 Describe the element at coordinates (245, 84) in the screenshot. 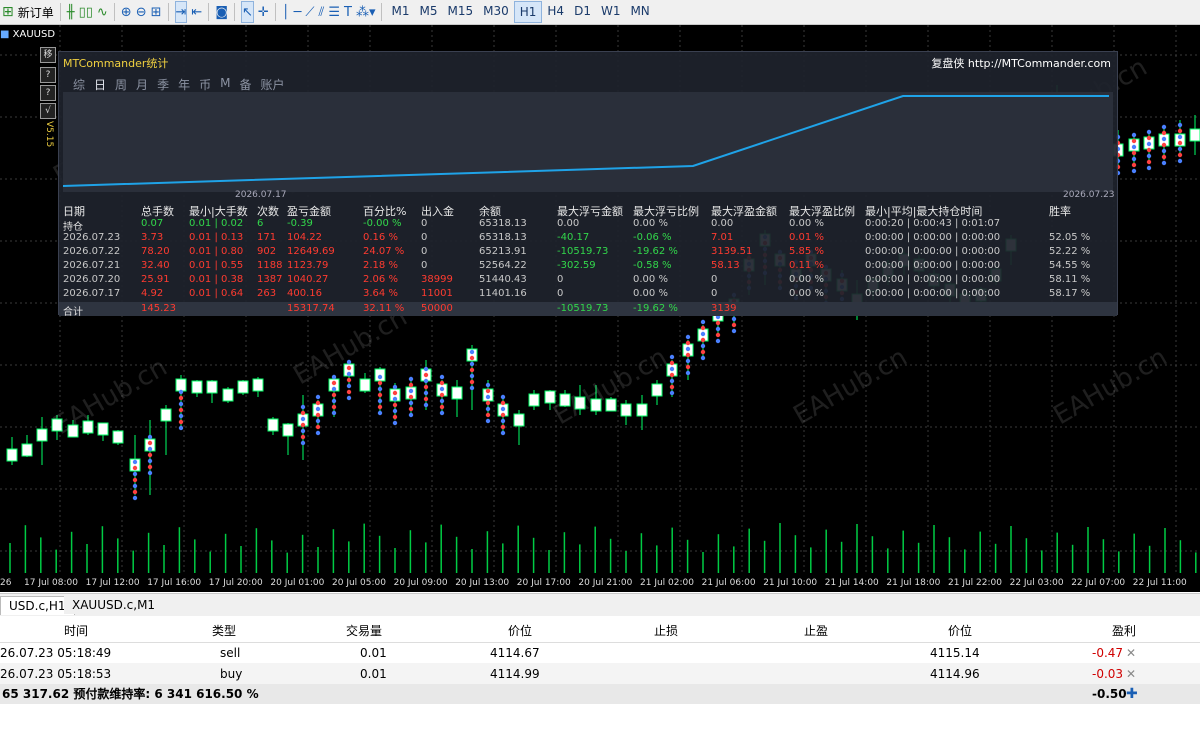

I see `stats-tab-8: 备` at that location.